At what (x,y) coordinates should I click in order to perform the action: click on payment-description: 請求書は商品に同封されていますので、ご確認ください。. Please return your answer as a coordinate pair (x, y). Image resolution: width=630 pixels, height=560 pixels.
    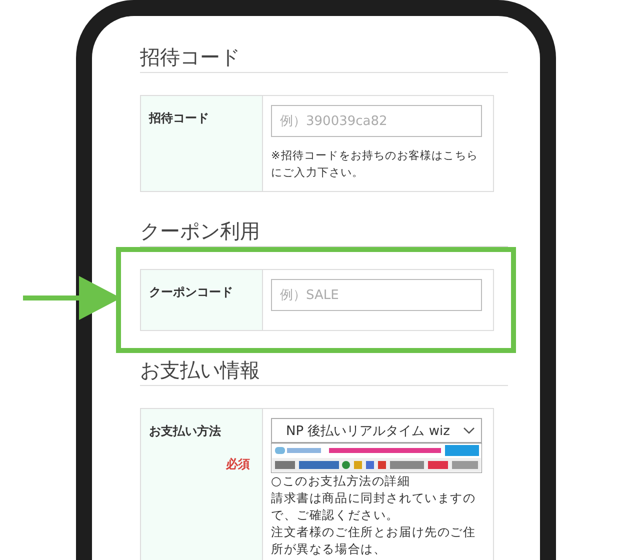
    Looking at the image, I should click on (374, 507).